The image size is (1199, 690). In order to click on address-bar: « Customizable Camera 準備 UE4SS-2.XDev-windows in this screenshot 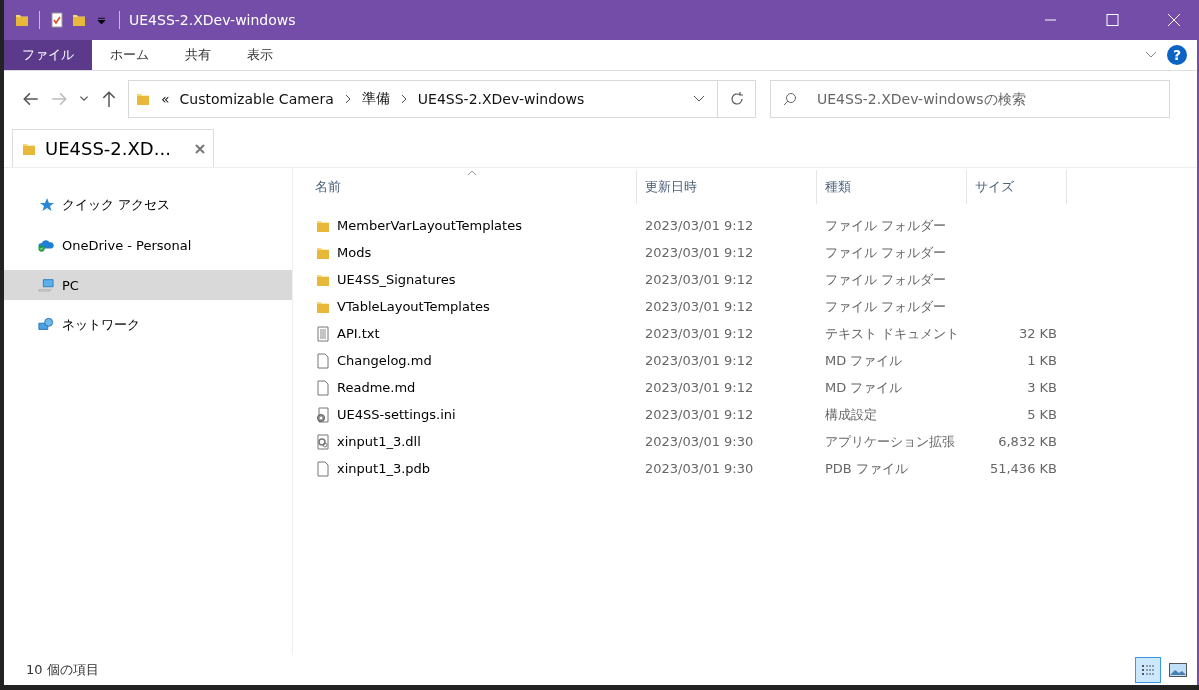, I will do `click(423, 99)`.